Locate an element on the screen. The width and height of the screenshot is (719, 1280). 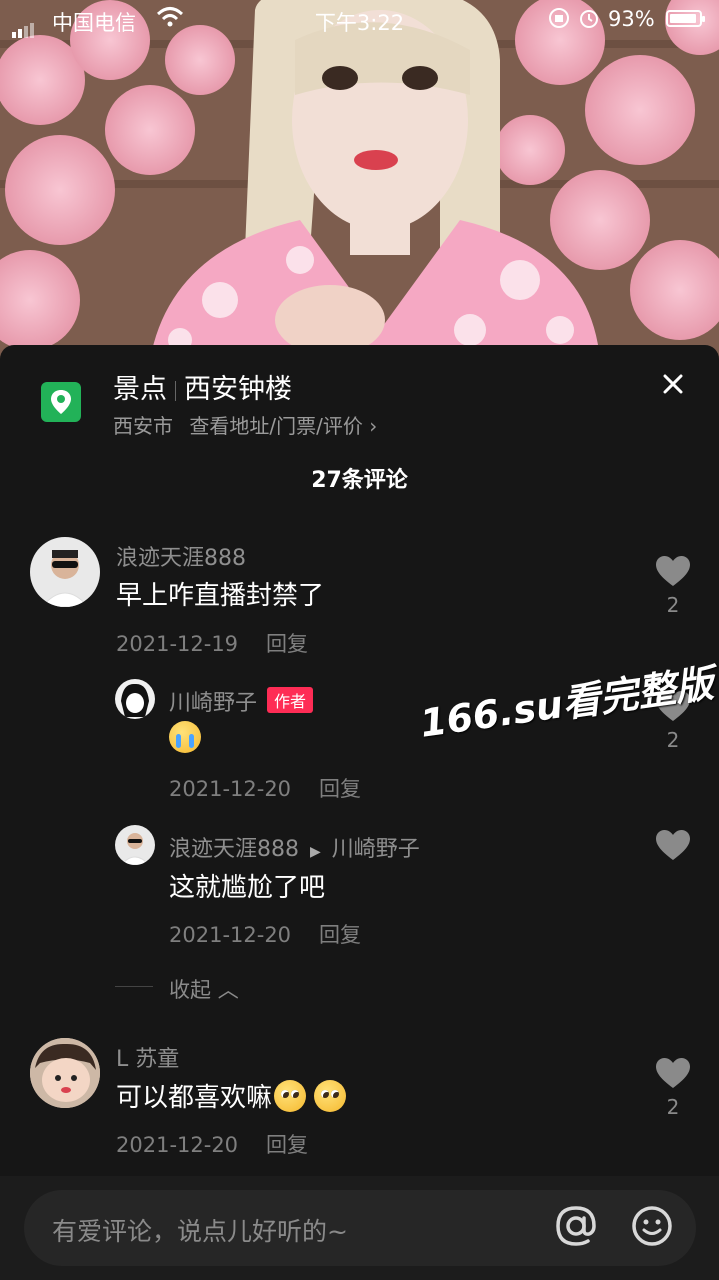
location-category: 景点 is located at coordinates (140, 389).